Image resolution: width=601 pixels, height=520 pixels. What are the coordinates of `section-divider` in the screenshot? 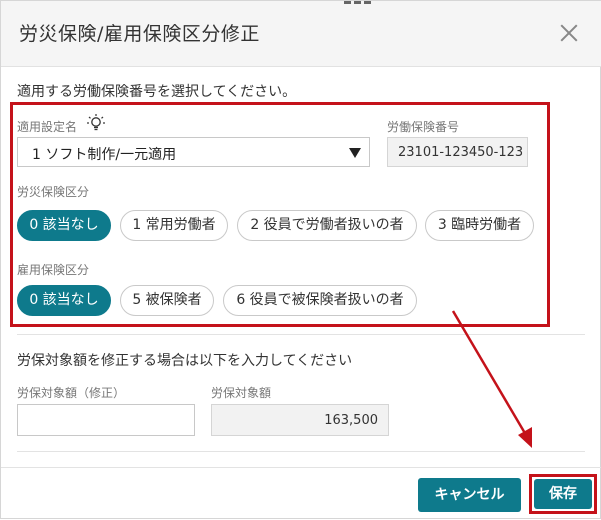 It's located at (301, 334).